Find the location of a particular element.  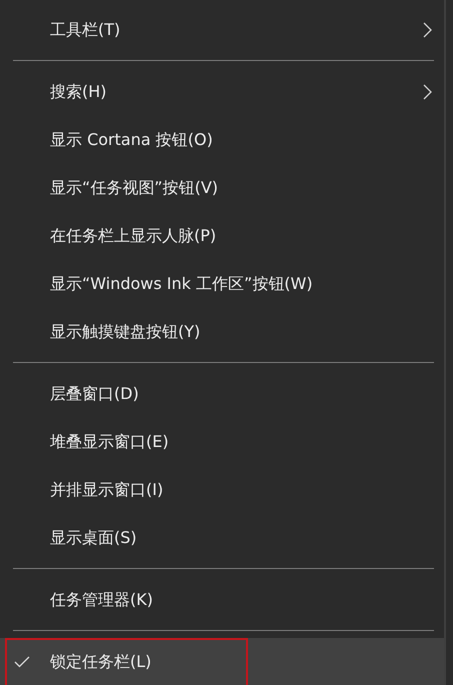

menu-item-label: 工具栏(T) is located at coordinates (86, 30).